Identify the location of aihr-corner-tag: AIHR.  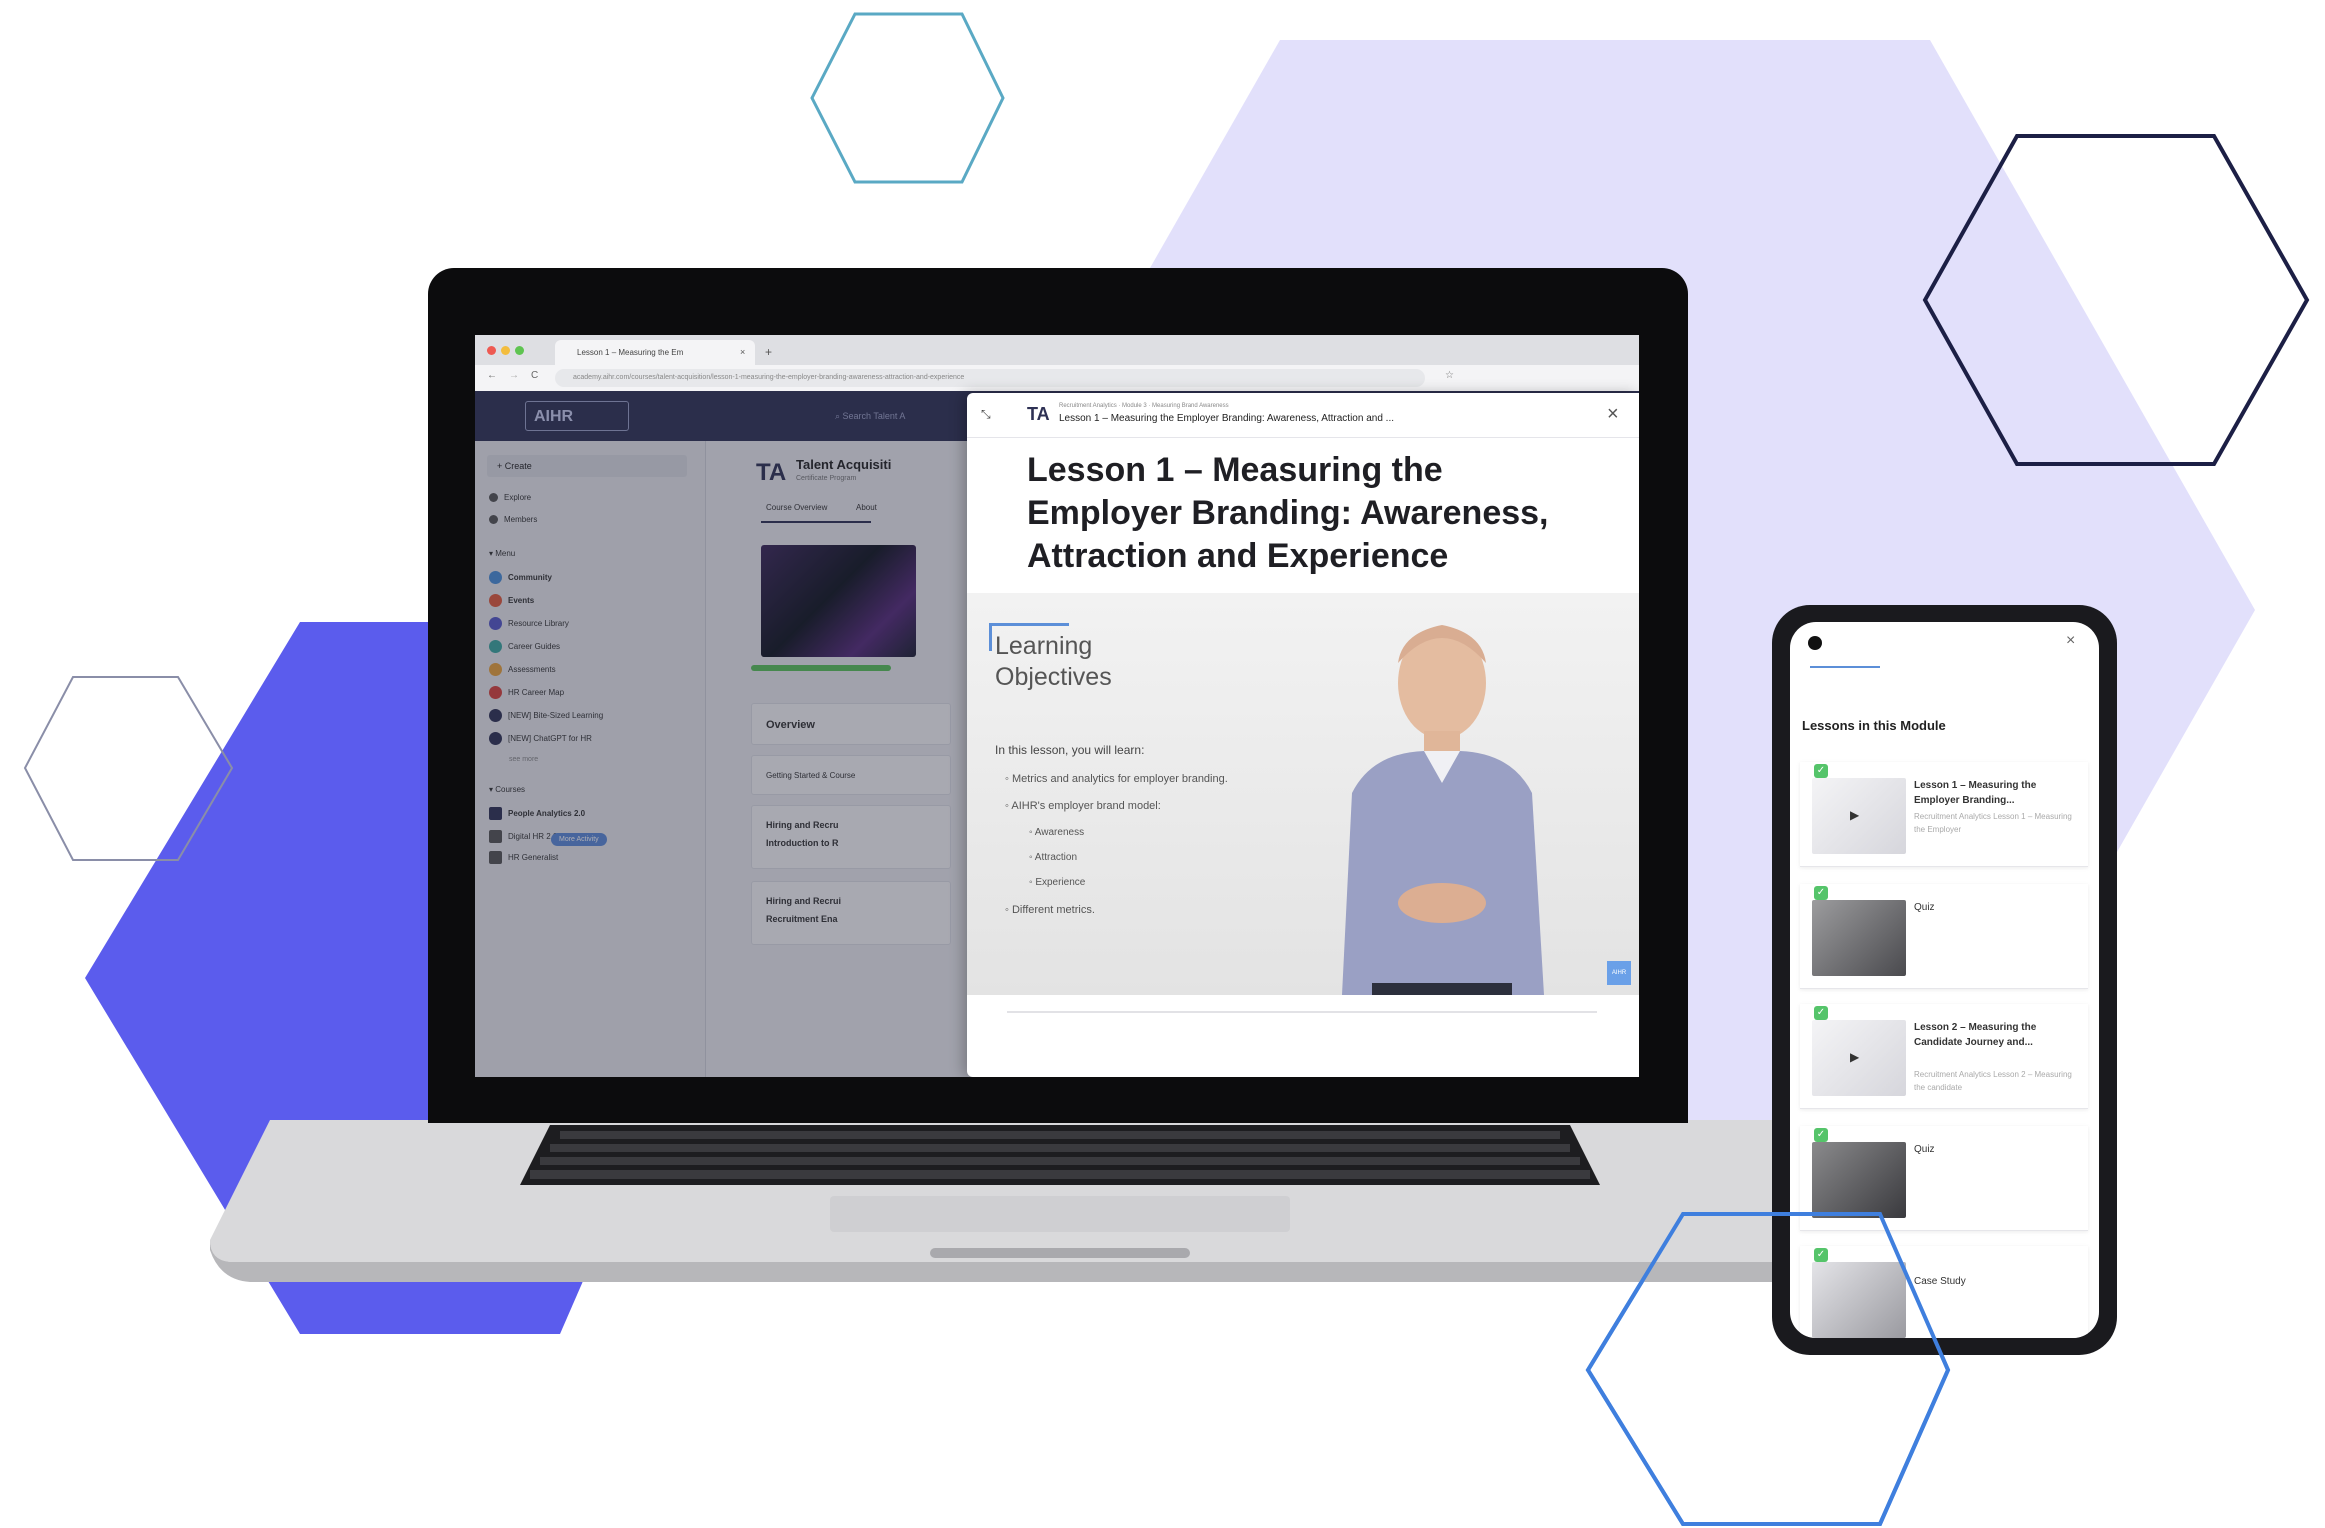
(1619, 973).